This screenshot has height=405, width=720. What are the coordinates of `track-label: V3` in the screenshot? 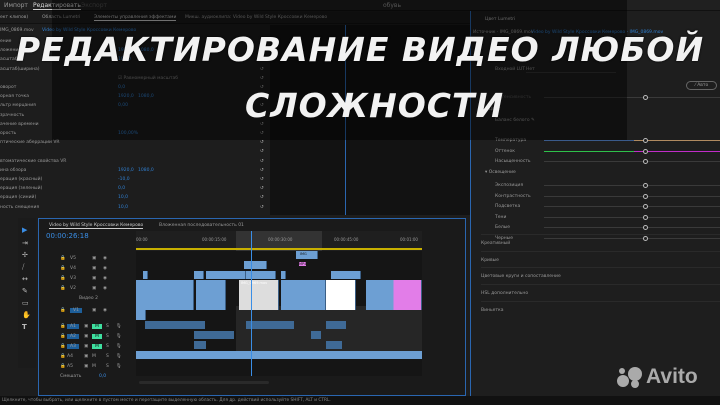 It's located at (73, 278).